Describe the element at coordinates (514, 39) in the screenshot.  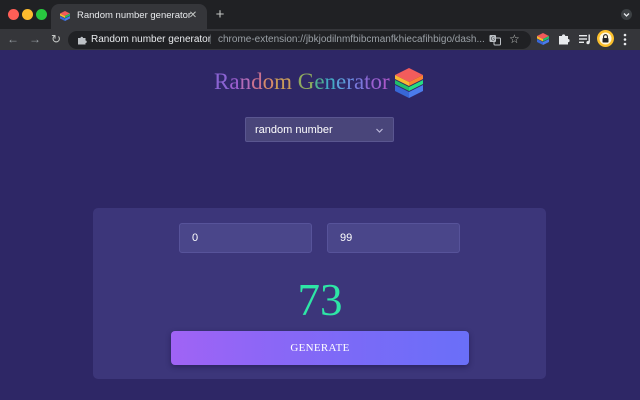
I see `star-icon: ☆` at that location.